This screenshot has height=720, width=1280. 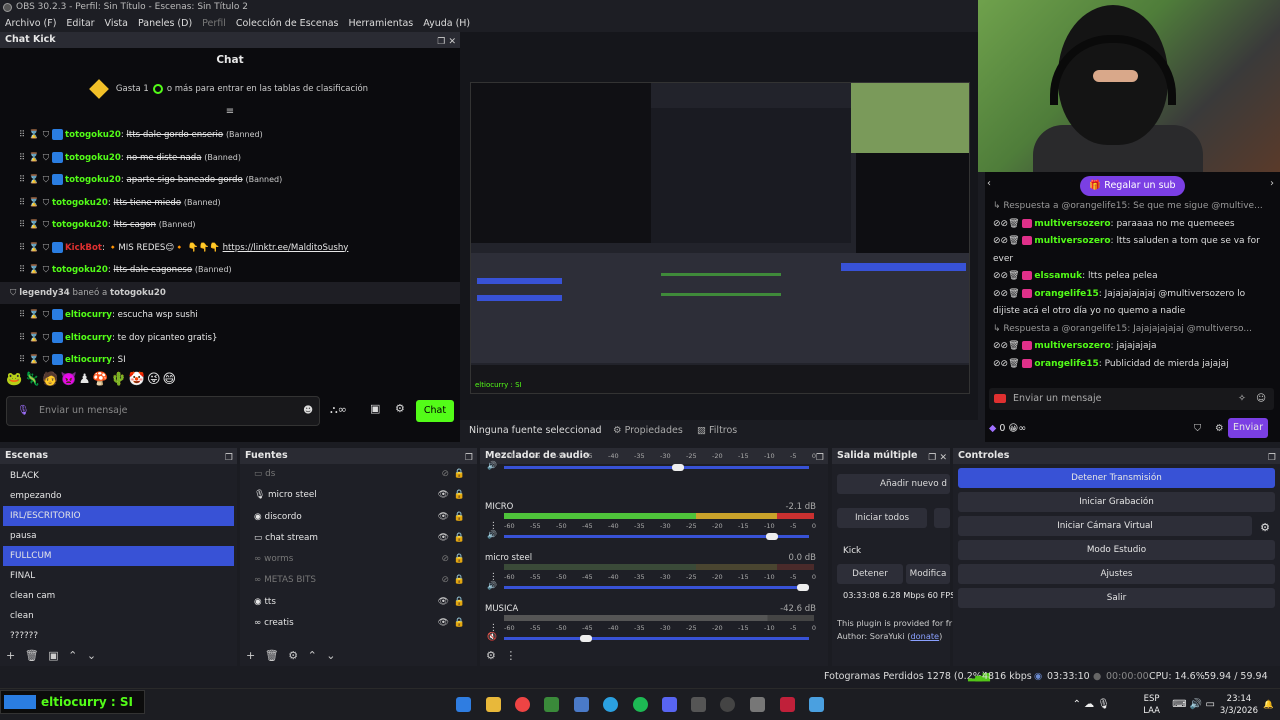 I want to click on close-dock-icon: ✕, so click(x=452, y=42).